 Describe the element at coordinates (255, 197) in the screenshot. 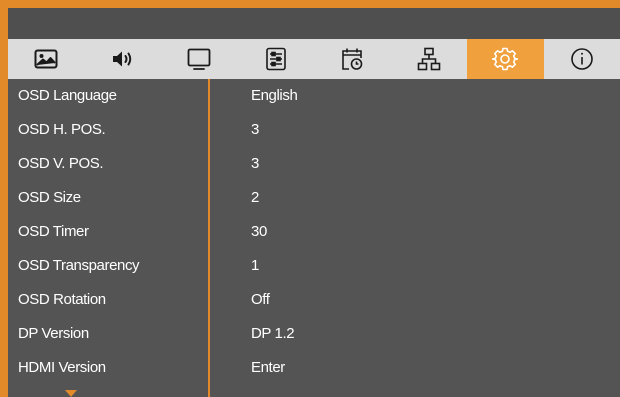

I see `setting-value: 2` at that location.